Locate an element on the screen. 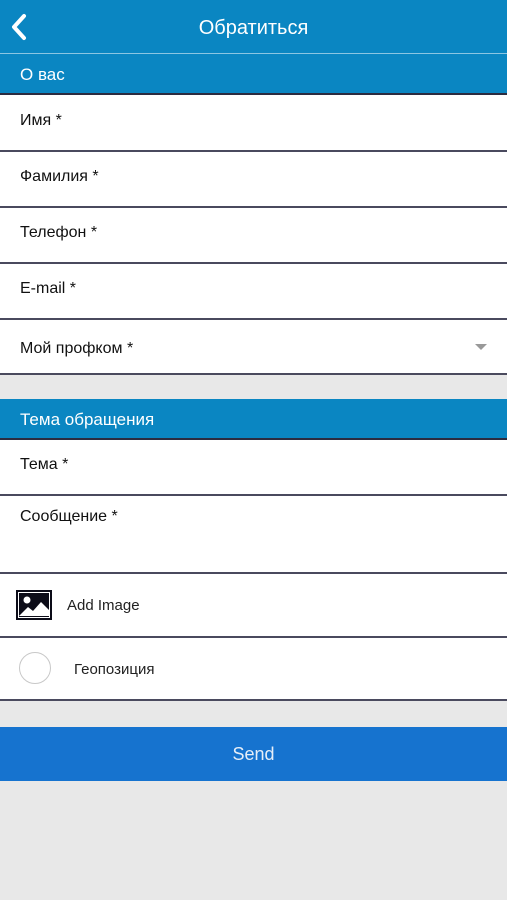 This screenshot has height=900, width=507. subject-field: Тема * is located at coordinates (253, 468).